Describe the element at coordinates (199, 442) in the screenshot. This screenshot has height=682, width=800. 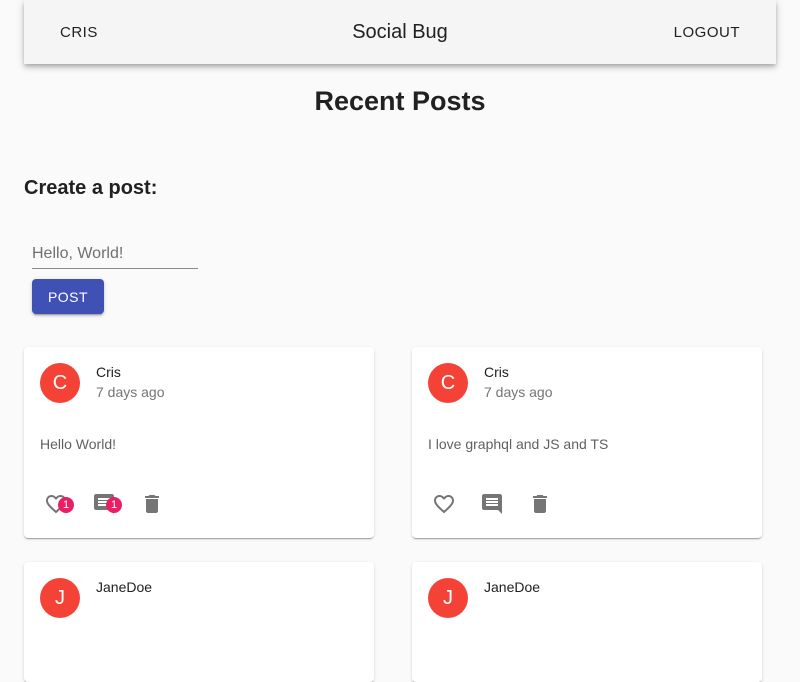
I see `post-card: C Cris 7 days ago Hello World! 1 1` at that location.